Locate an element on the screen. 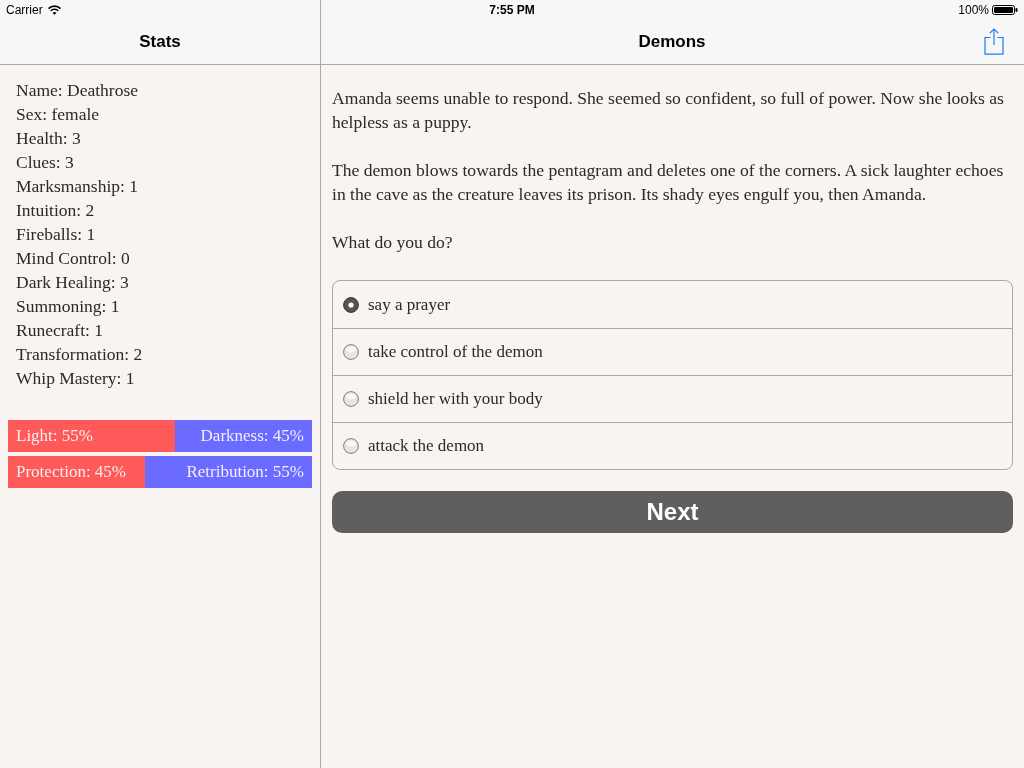 This screenshot has width=1024, height=768. stat-line: Marksmanship: 1 is located at coordinates (77, 186).